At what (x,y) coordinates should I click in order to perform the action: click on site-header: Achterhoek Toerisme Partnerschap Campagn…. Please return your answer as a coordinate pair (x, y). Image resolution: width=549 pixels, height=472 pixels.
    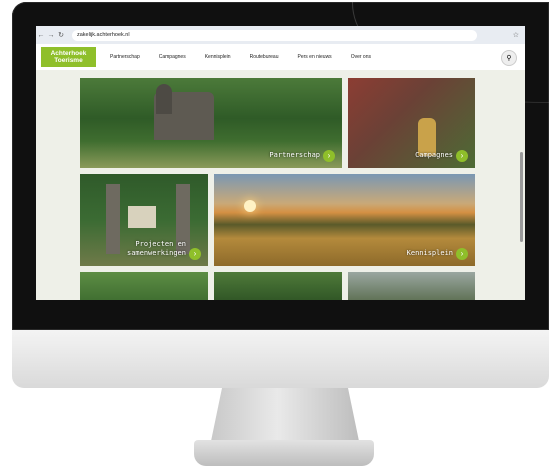
    Looking at the image, I should click on (280, 57).